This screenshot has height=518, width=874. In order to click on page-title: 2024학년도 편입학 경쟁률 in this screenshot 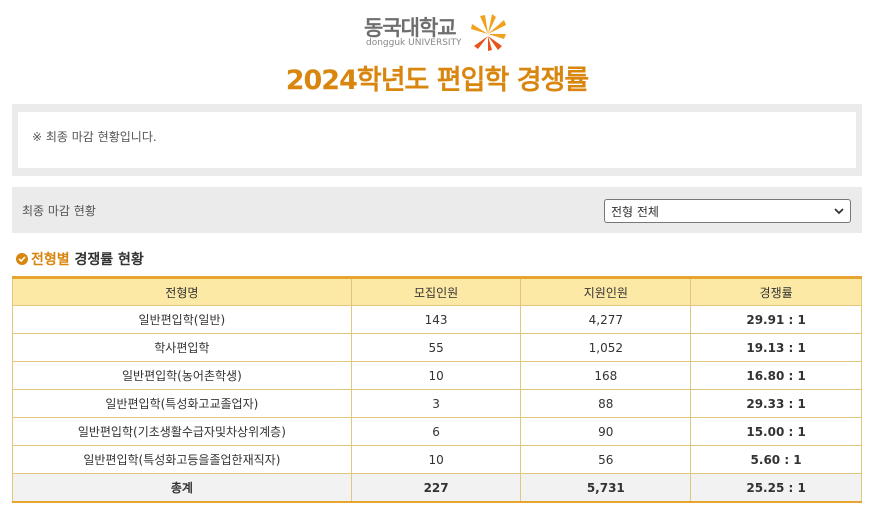, I will do `click(437, 80)`.